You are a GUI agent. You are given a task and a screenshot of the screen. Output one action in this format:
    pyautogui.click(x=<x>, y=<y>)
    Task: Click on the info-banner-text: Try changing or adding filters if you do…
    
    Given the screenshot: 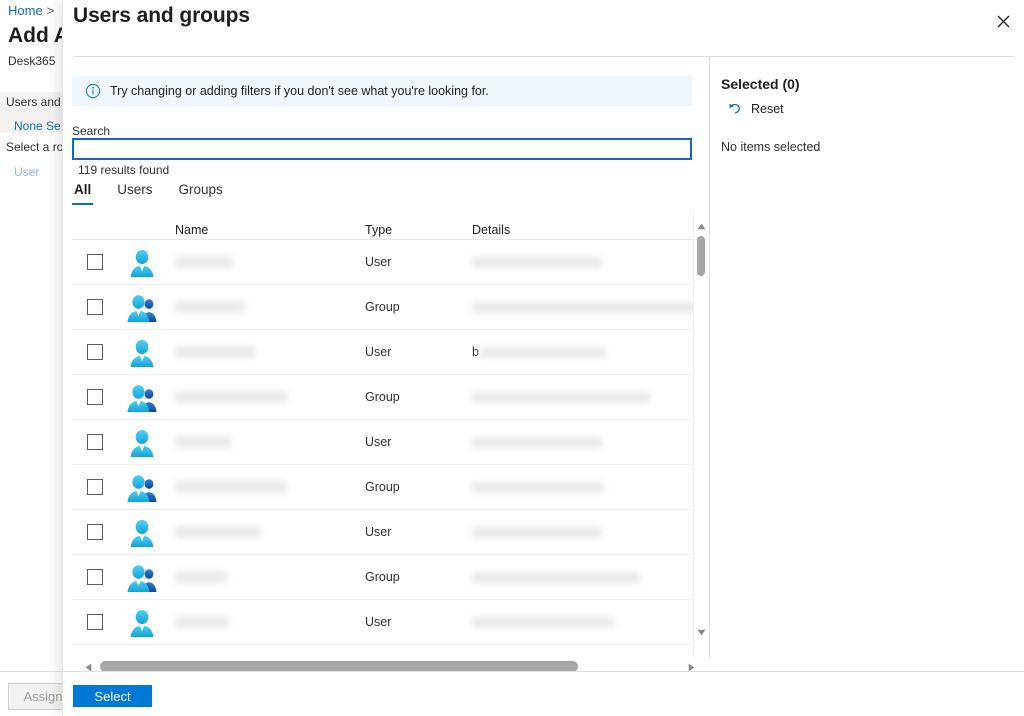 What is the action you would take?
    pyautogui.click(x=299, y=90)
    